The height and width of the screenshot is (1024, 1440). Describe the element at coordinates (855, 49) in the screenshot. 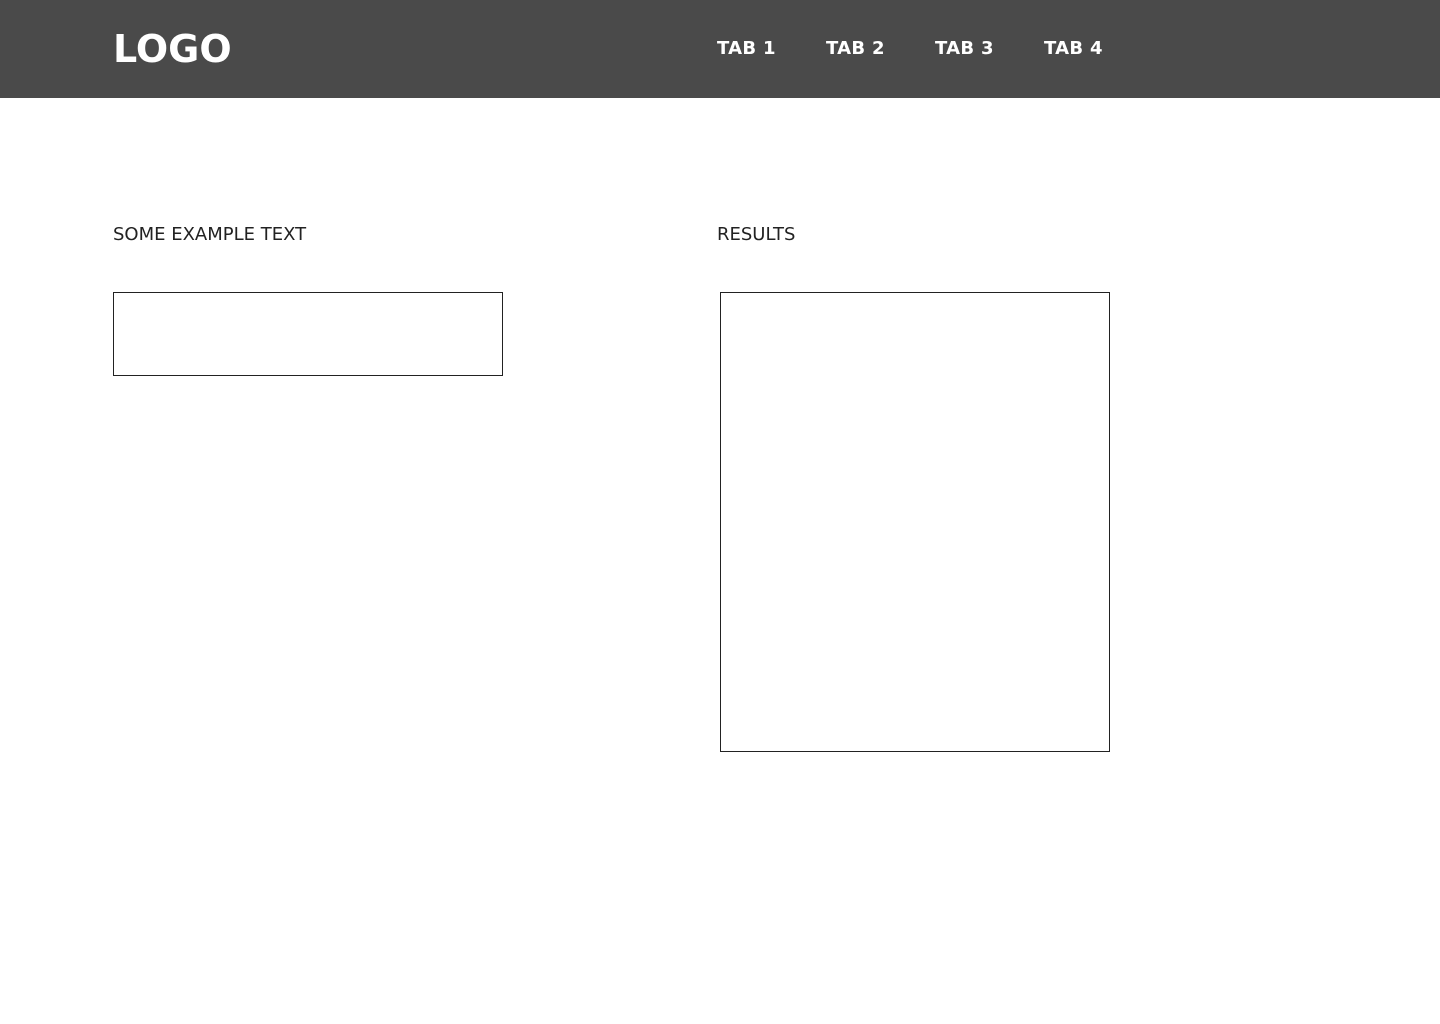

I see `tab-2: TAB 2` at that location.